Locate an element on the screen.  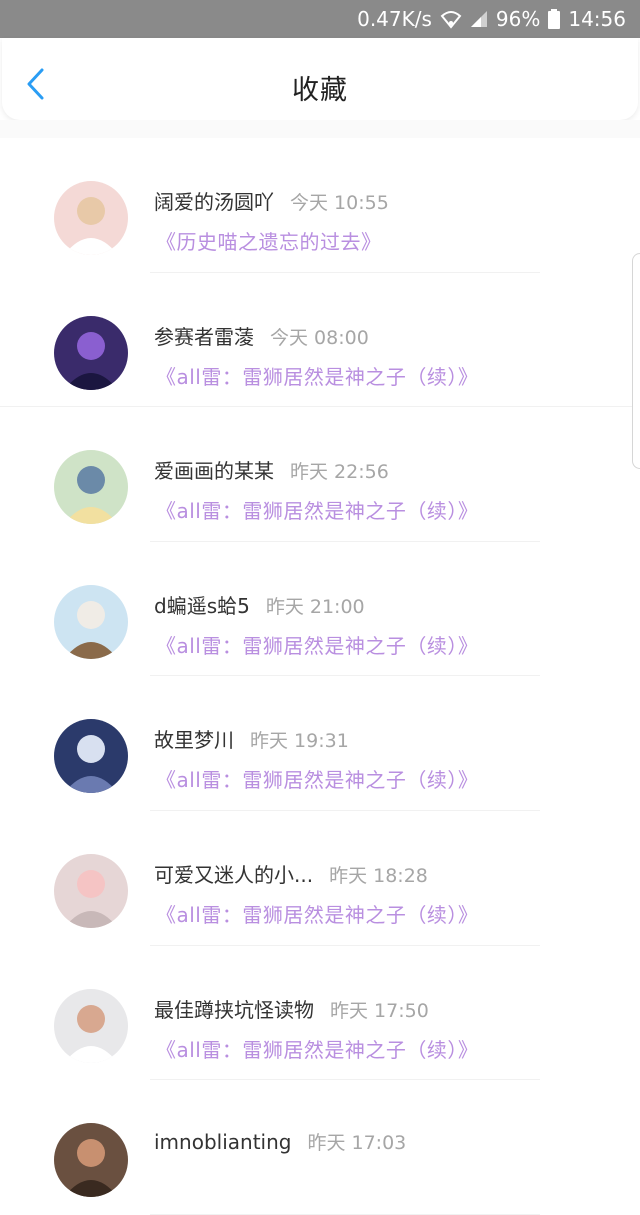
clock: 14:56 is located at coordinates (597, 19).